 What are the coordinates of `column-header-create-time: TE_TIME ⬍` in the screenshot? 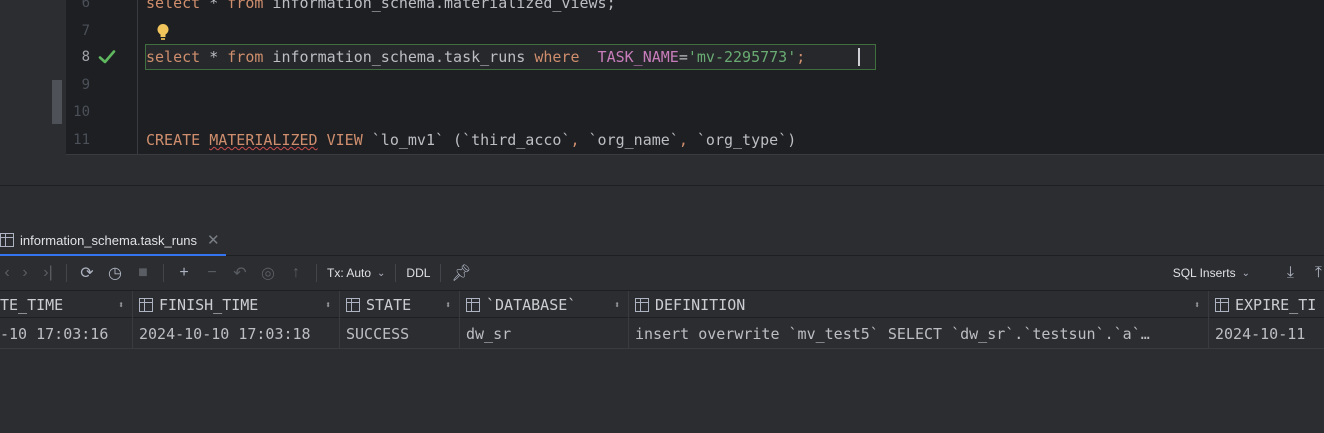 It's located at (66, 305).